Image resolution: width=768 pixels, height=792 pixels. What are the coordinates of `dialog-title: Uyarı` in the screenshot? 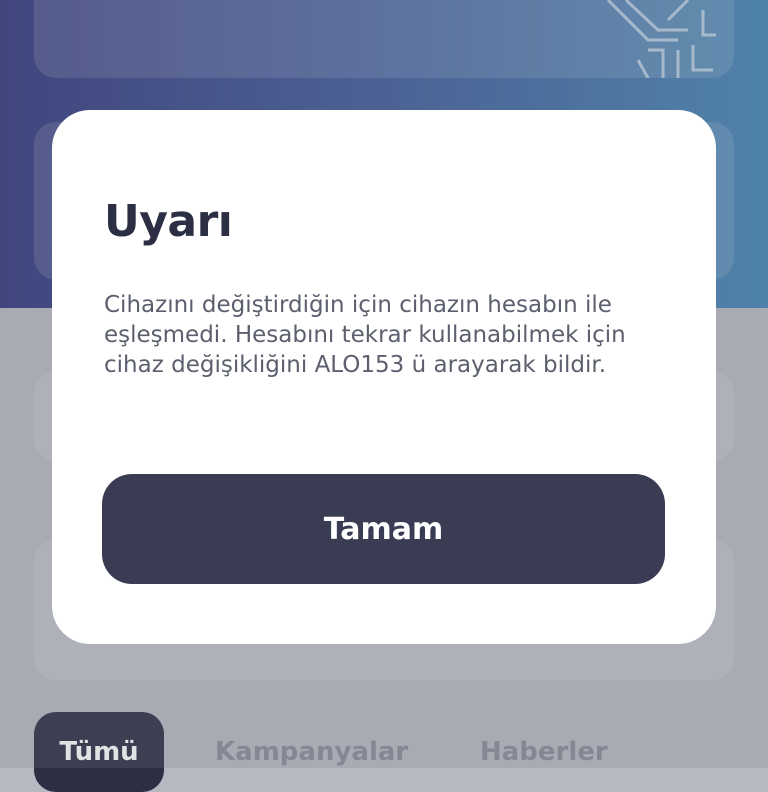 It's located at (168, 221).